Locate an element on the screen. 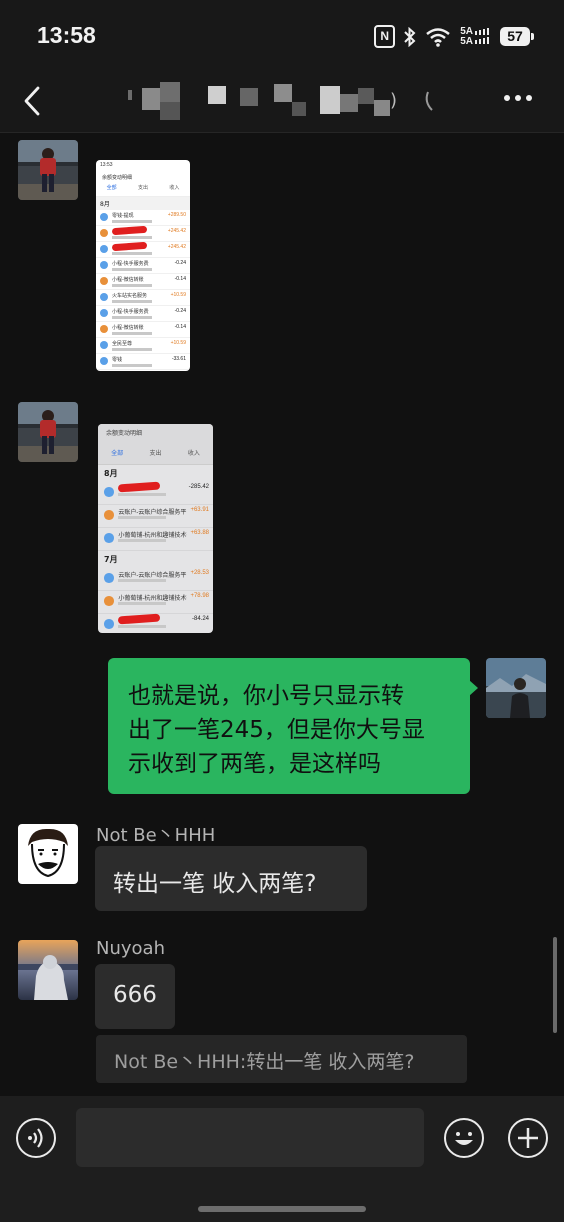 This screenshot has width=564, height=1222. transaction-amount: -84.24 is located at coordinates (200, 619).